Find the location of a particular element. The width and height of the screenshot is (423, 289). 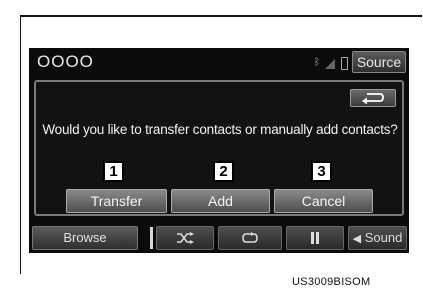

source-button: Source is located at coordinates (379, 62).